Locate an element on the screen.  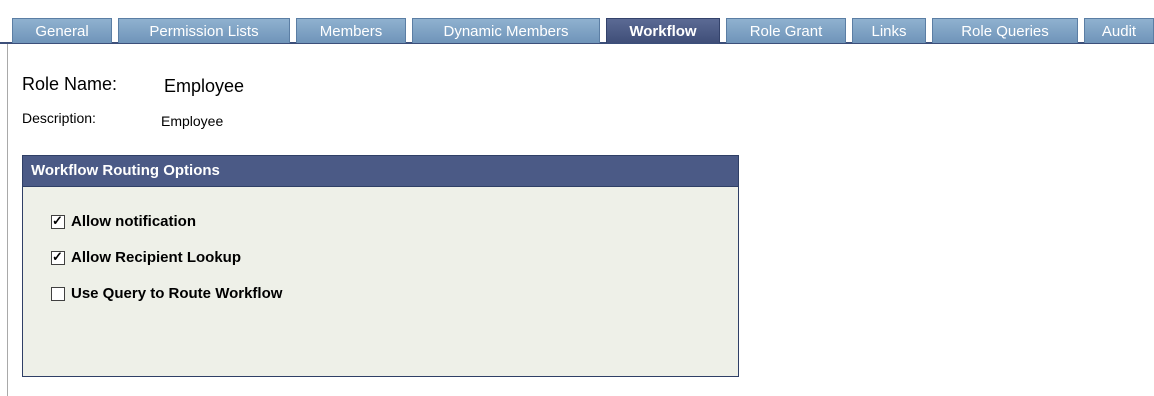
allow-notification-label: Allow notification is located at coordinates (133, 221).